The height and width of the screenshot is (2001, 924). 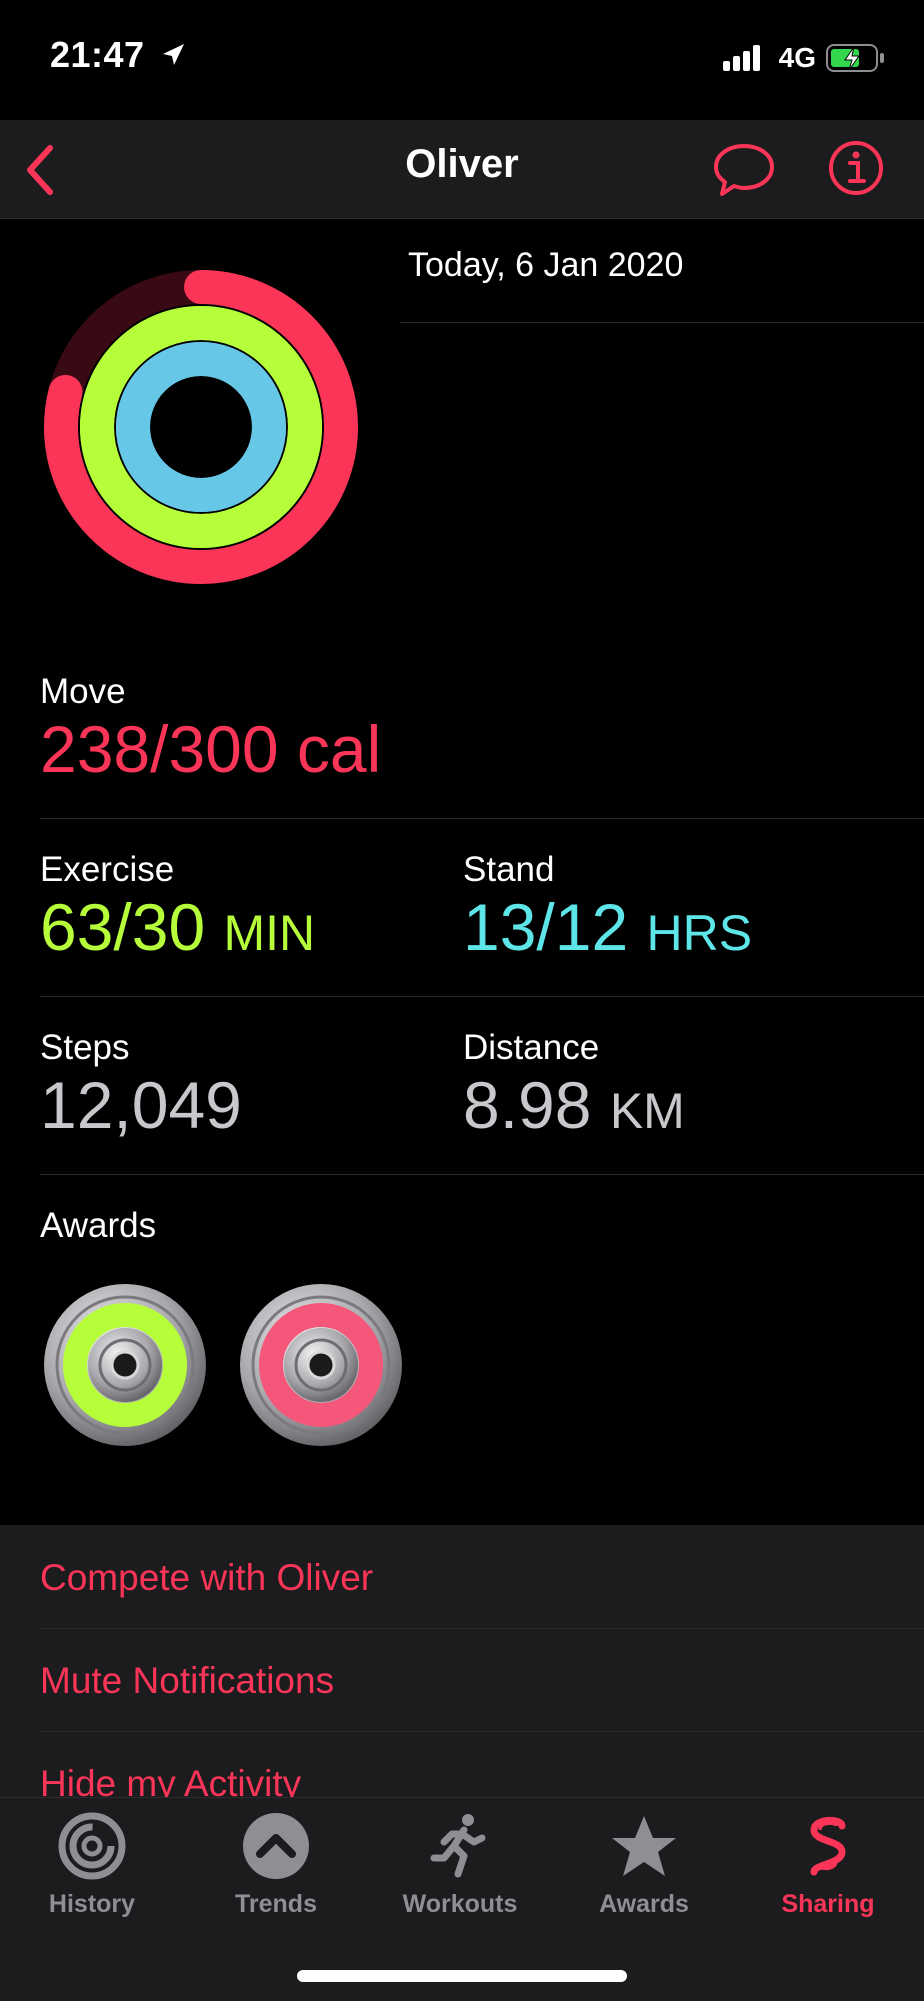 What do you see at coordinates (83, 691) in the screenshot?
I see `move-label: Move` at bounding box center [83, 691].